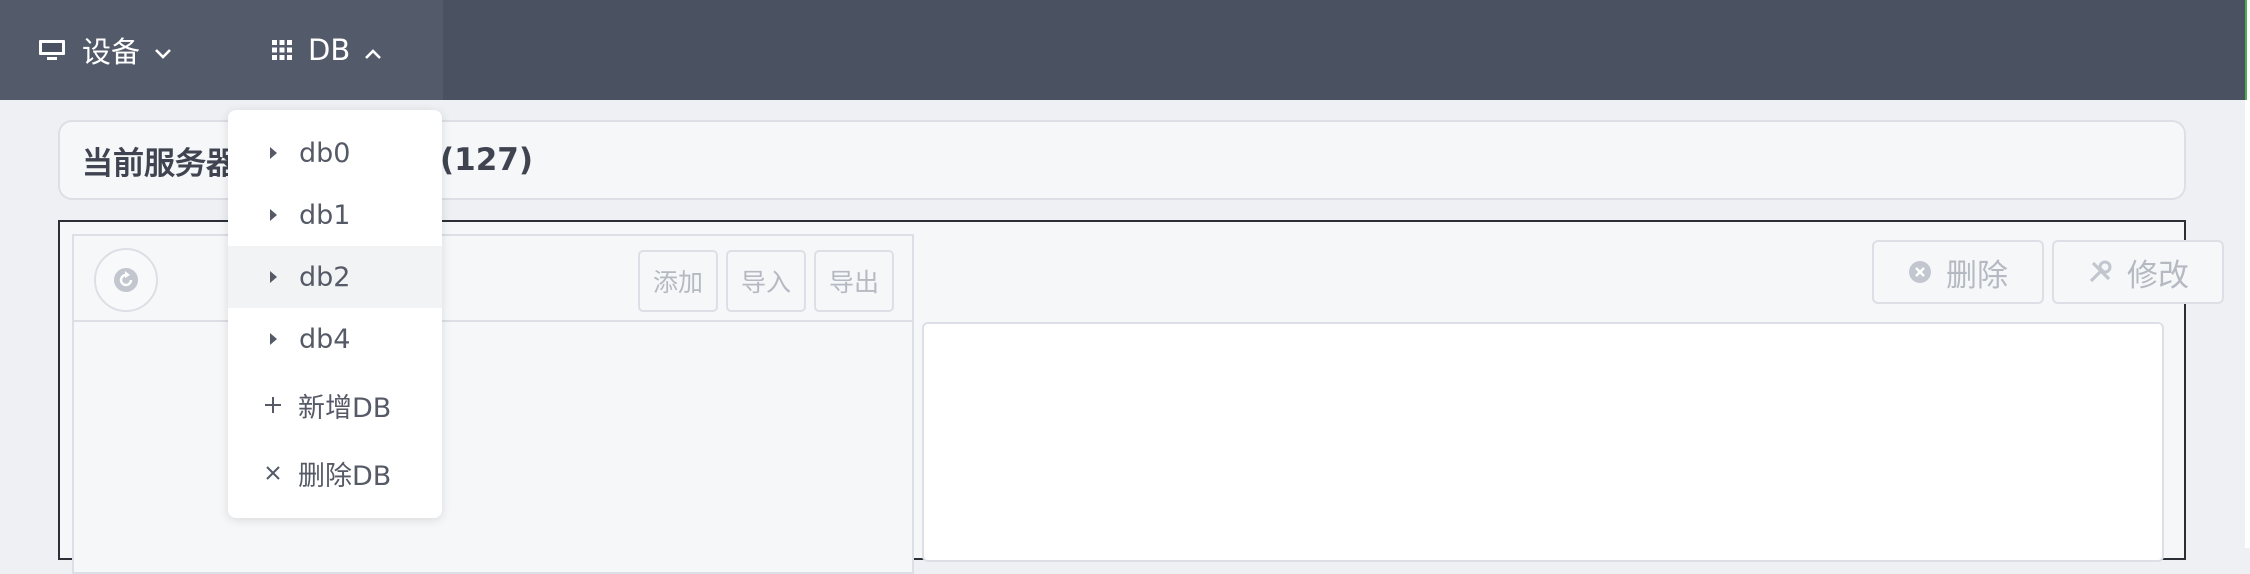  What do you see at coordinates (2158, 275) in the screenshot?
I see `modify-button-label: 修改` at bounding box center [2158, 275].